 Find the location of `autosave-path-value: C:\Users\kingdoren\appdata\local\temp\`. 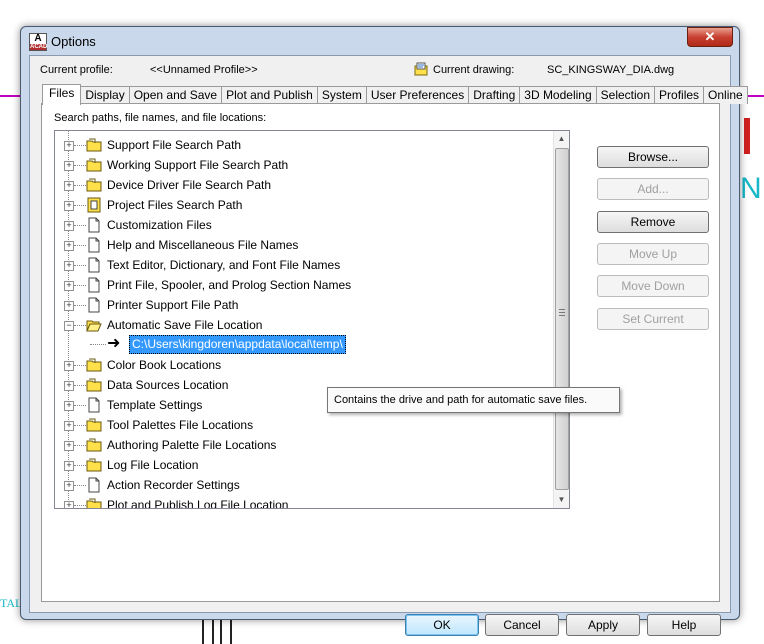

autosave-path-value: C:\Users\kingdoren\appdata\local\temp\ is located at coordinates (237, 344).